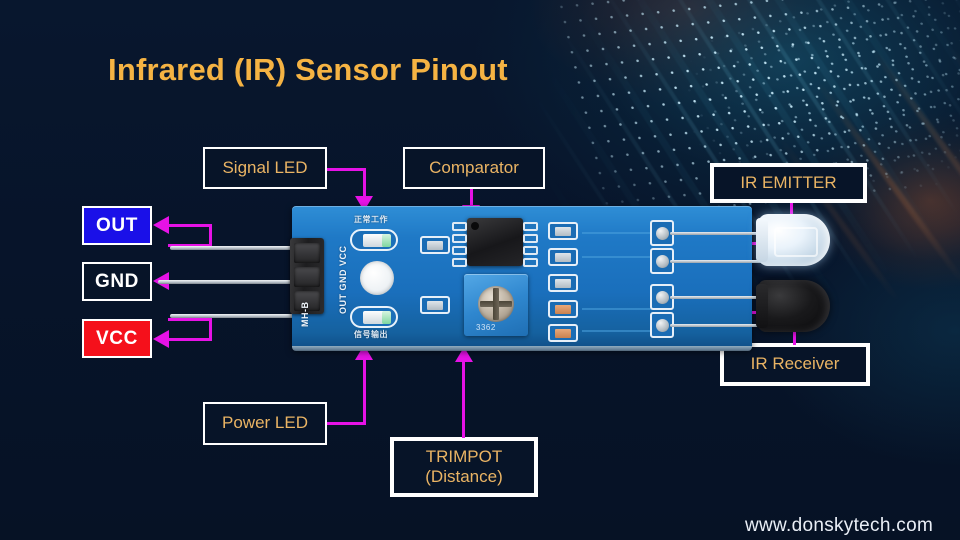  What do you see at coordinates (386, 317) in the screenshot?
I see `power-led-cathode` at bounding box center [386, 317].